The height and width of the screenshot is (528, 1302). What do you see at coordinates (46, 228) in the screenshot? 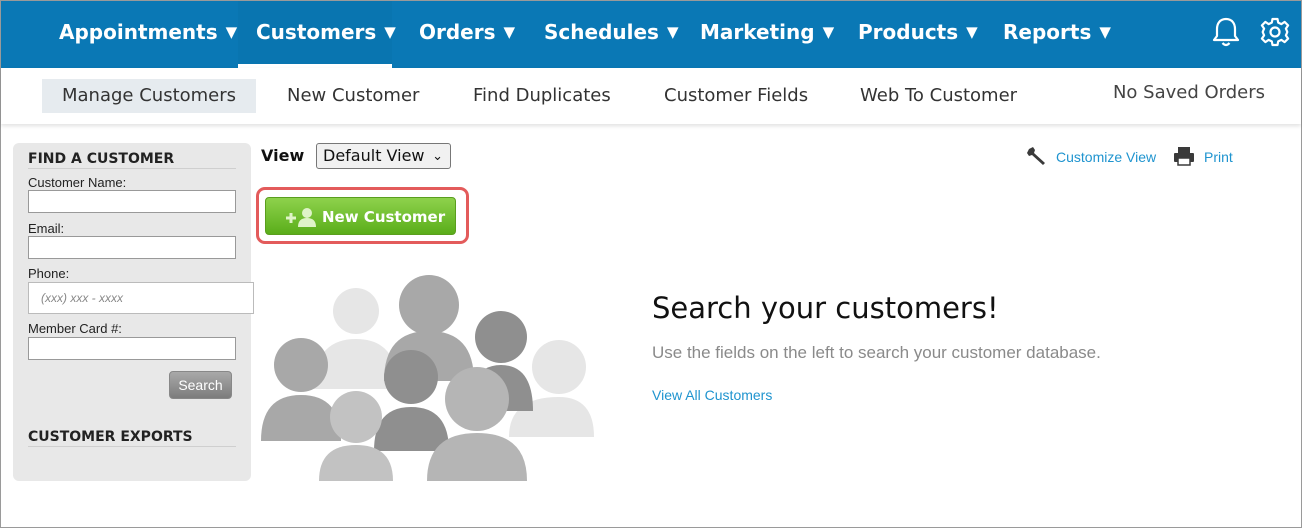
I see `email-label: Email:` at bounding box center [46, 228].